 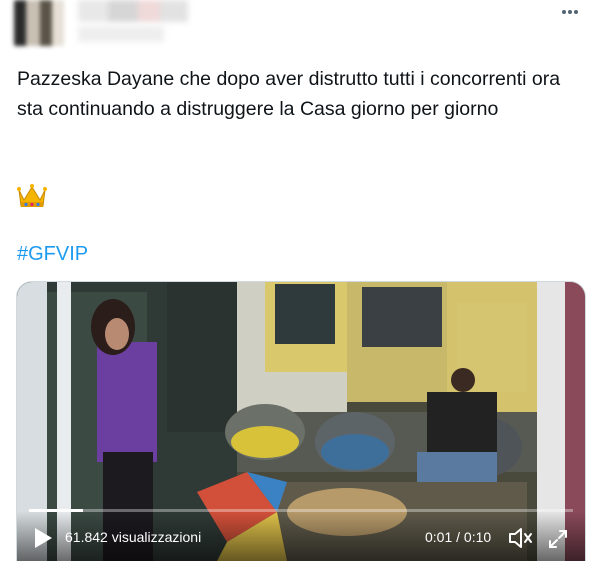 I want to click on more-options-icon, so click(x=570, y=12).